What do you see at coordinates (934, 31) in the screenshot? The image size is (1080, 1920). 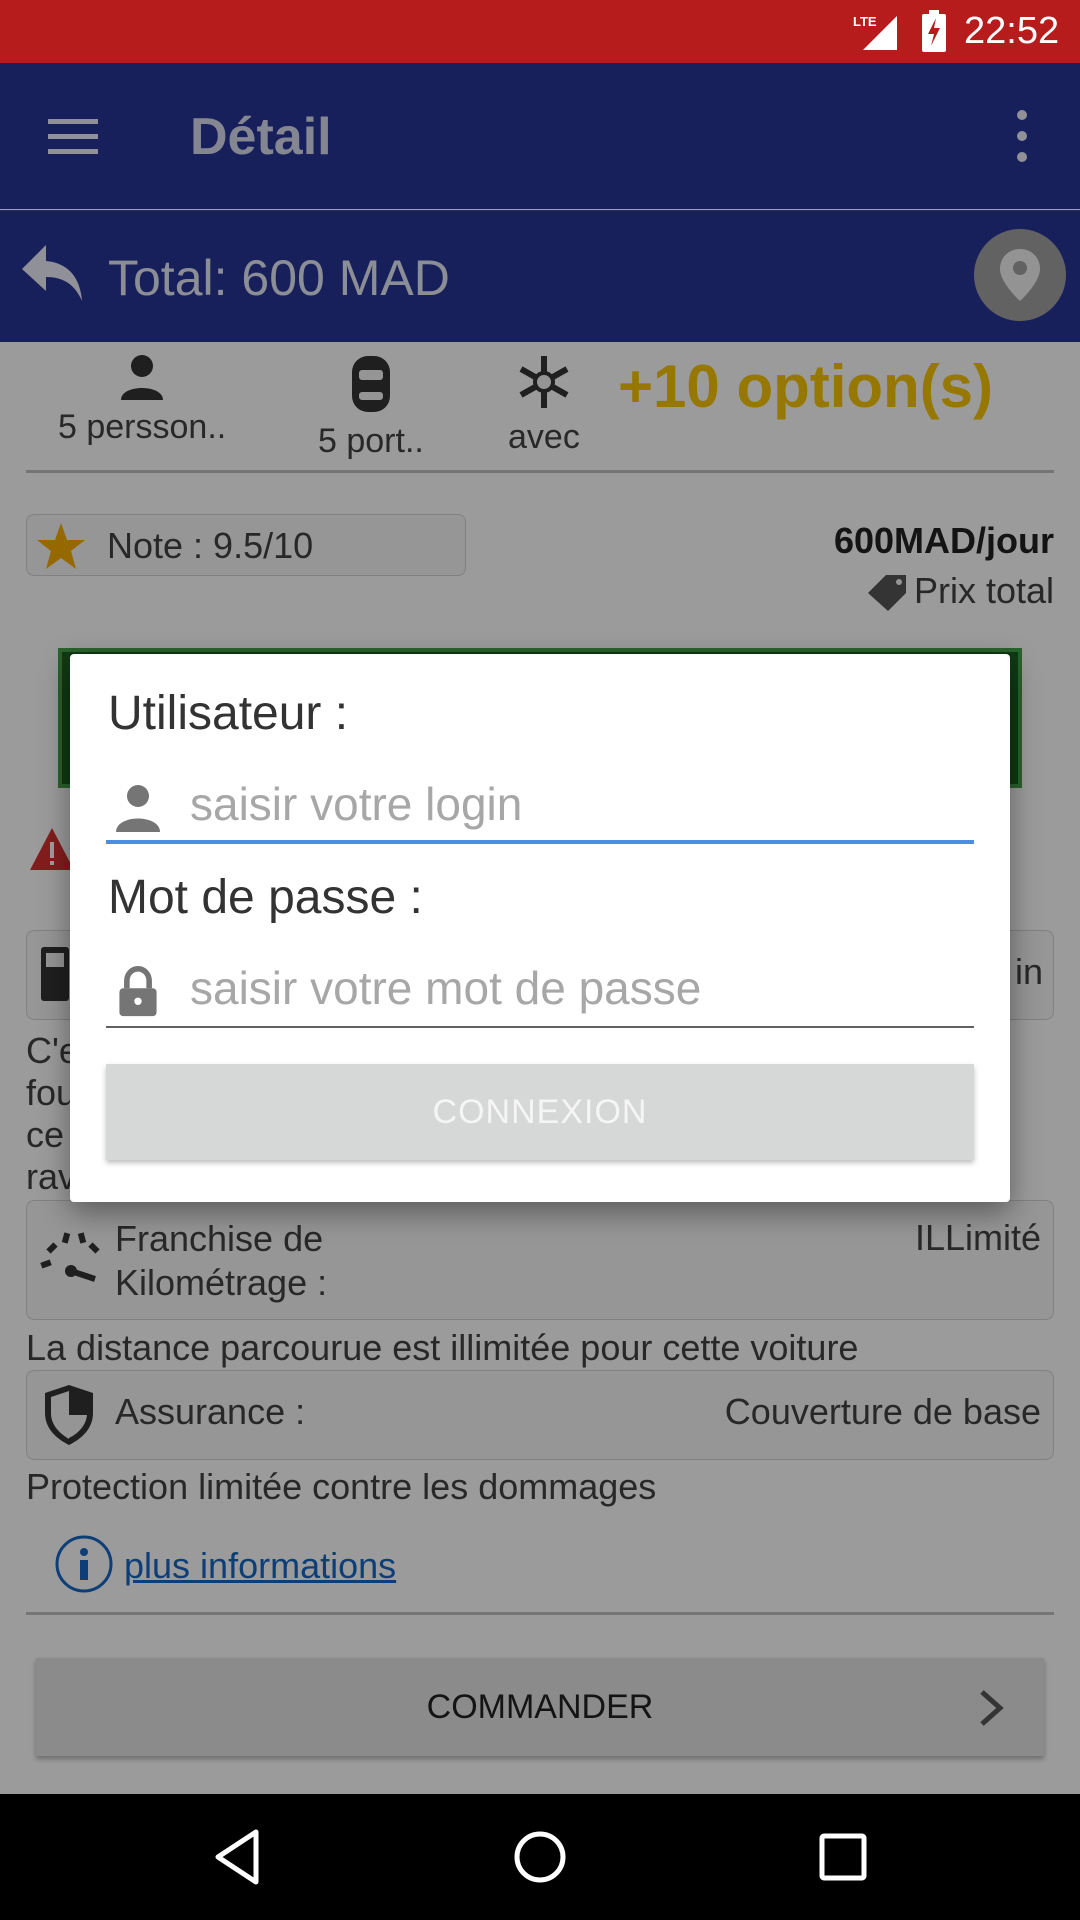 I see `battery-charging-icon` at bounding box center [934, 31].